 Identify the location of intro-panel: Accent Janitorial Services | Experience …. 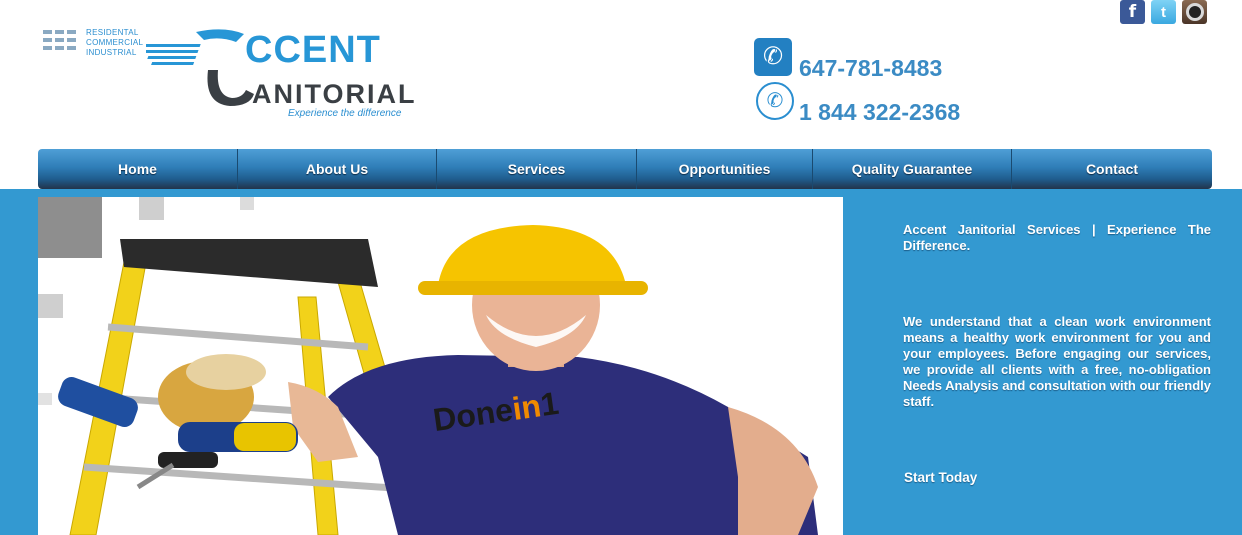
(1057, 353).